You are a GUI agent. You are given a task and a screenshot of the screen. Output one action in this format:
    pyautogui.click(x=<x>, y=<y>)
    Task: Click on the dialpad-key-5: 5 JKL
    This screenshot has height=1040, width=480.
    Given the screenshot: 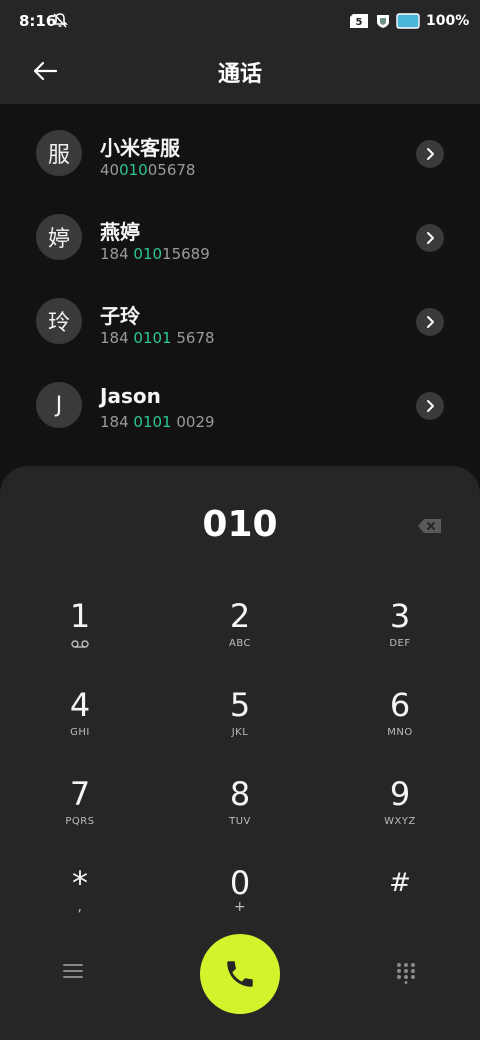 What is the action you would take?
    pyautogui.click(x=240, y=725)
    